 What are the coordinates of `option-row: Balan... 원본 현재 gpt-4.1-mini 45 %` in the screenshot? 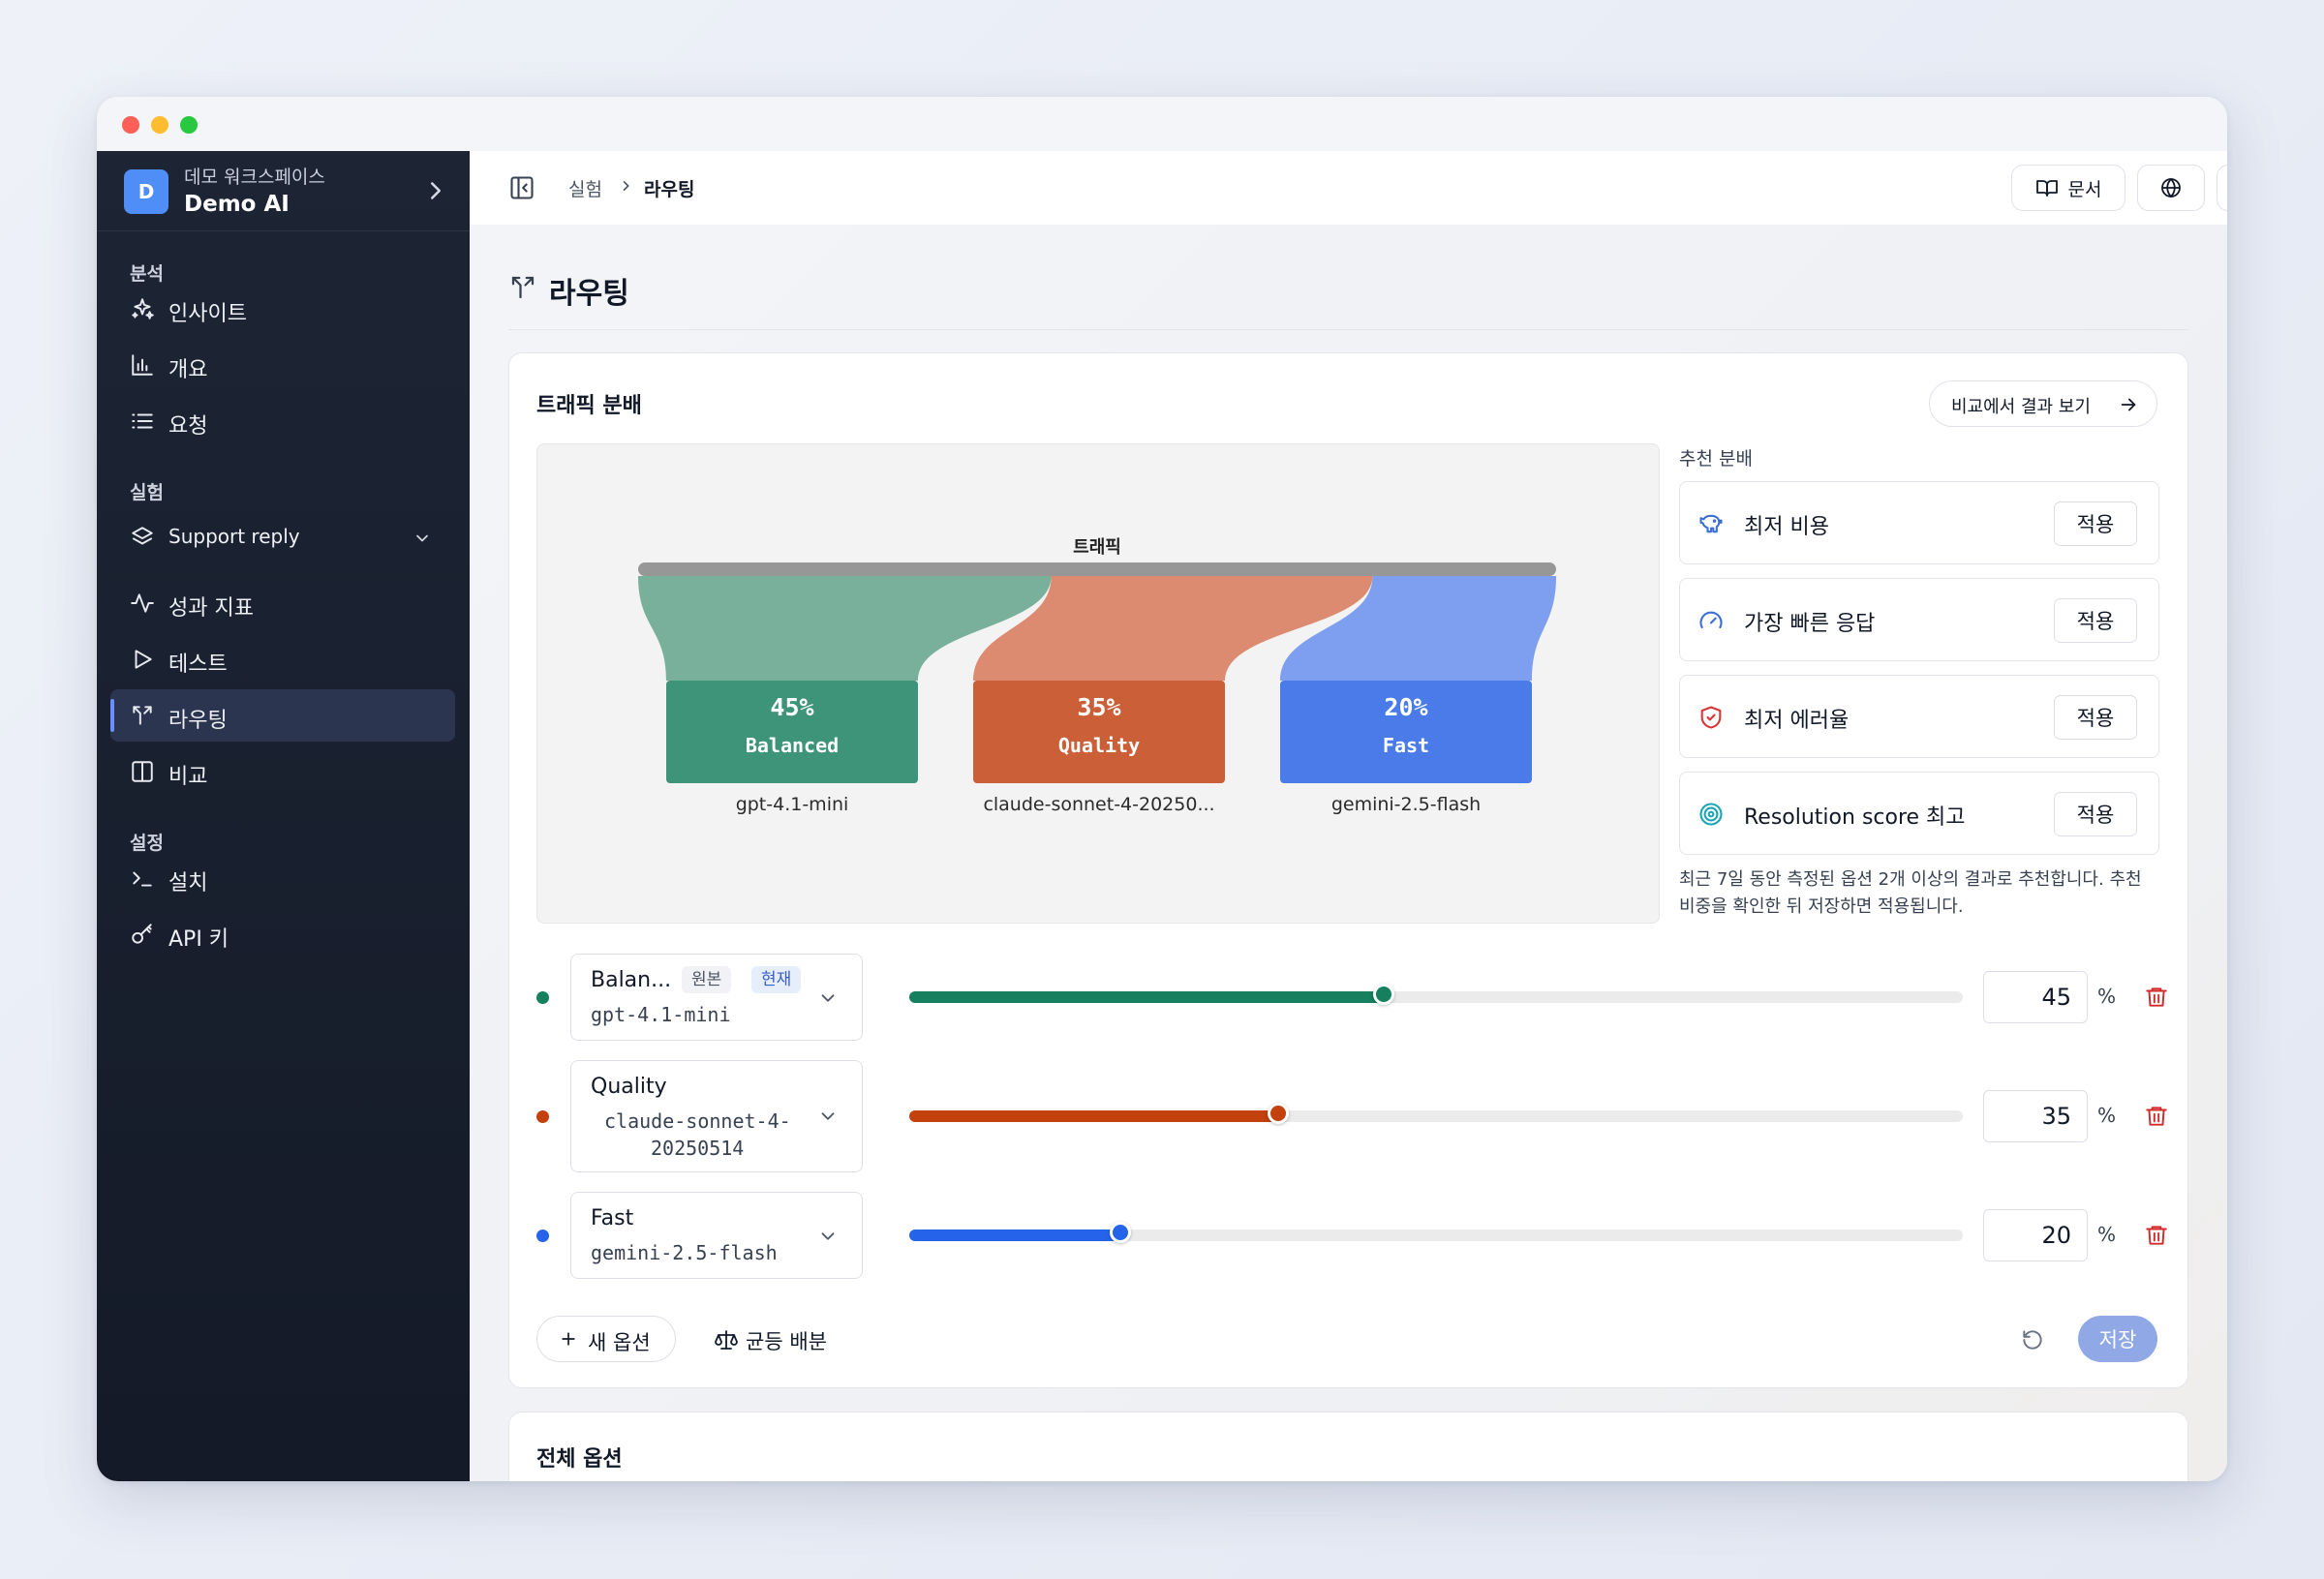 It's located at (1351, 997).